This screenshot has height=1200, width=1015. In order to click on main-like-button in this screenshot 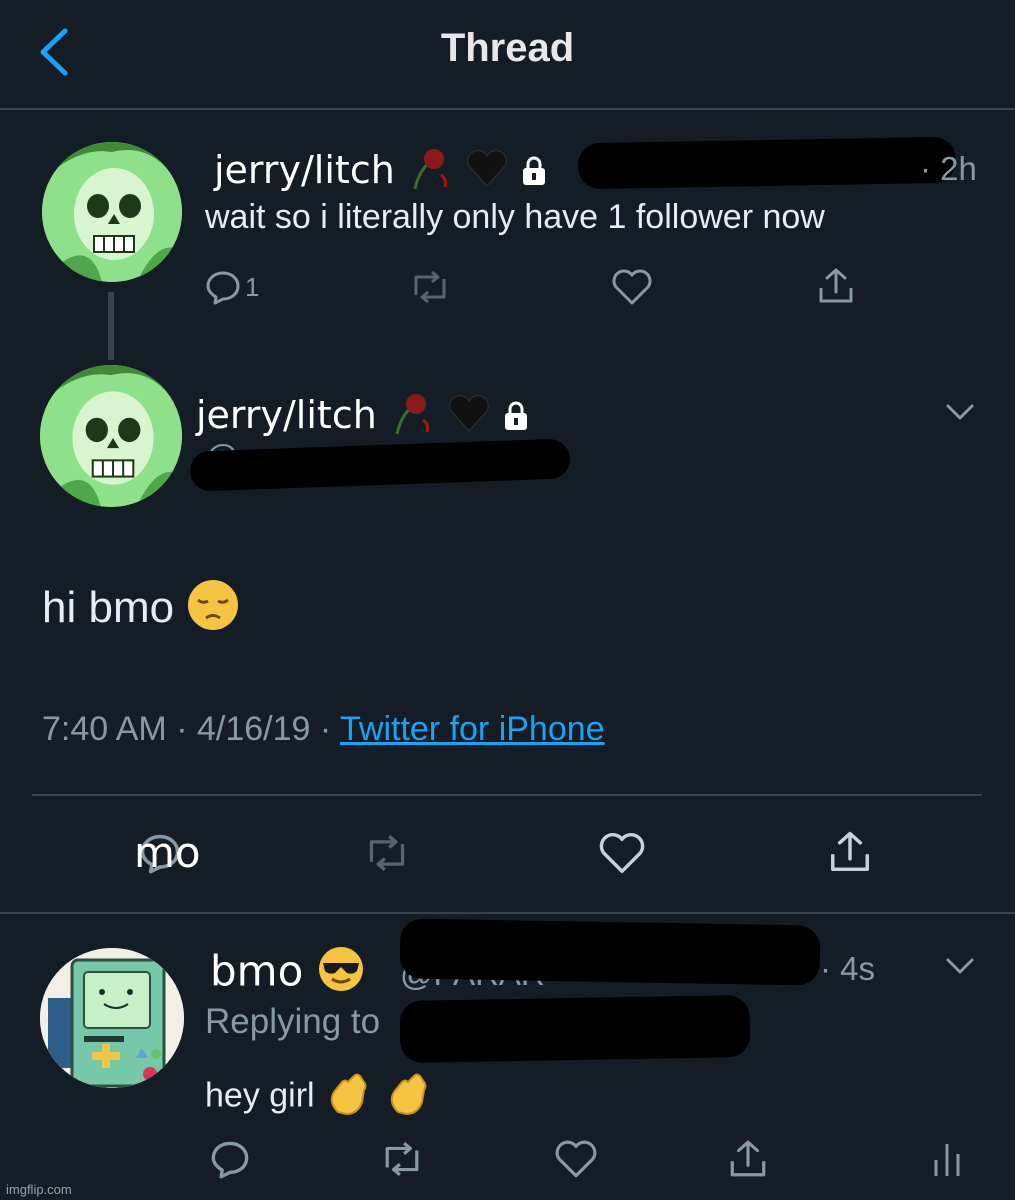, I will do `click(622, 853)`.